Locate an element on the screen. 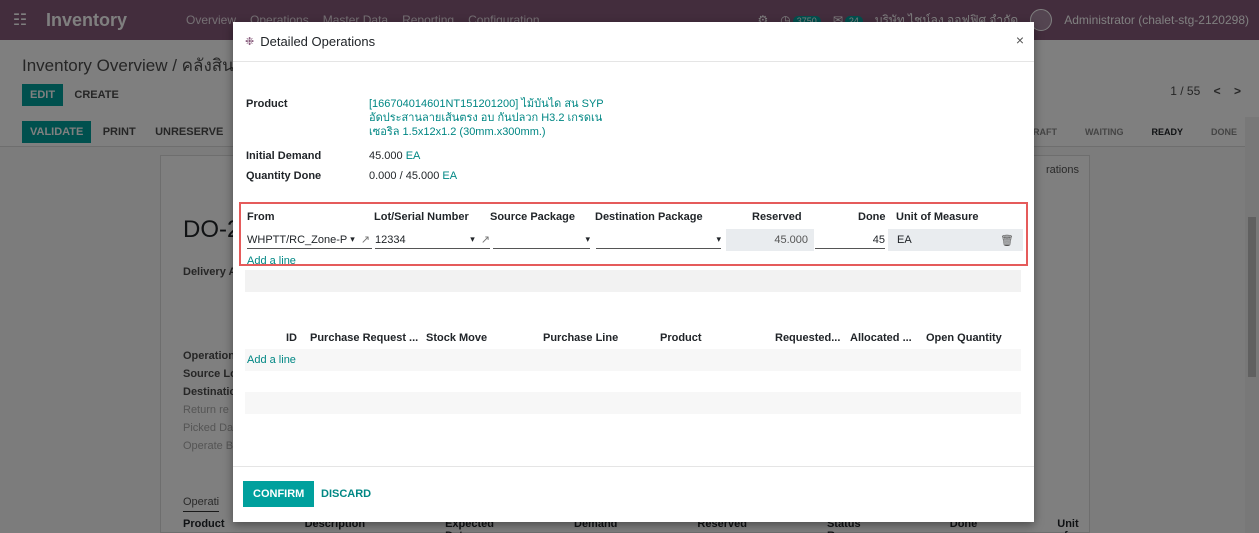 This screenshot has height=533, width=1259. col-unit-of-measure: Unit of Measure is located at coordinates (937, 217).